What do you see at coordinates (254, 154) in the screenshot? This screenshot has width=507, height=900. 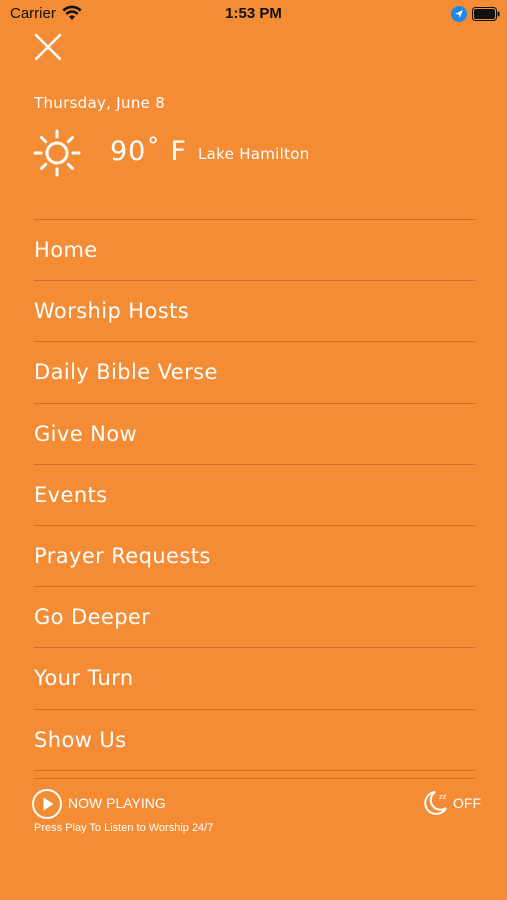 I see `weather-location: Lake Hamilton` at bounding box center [254, 154].